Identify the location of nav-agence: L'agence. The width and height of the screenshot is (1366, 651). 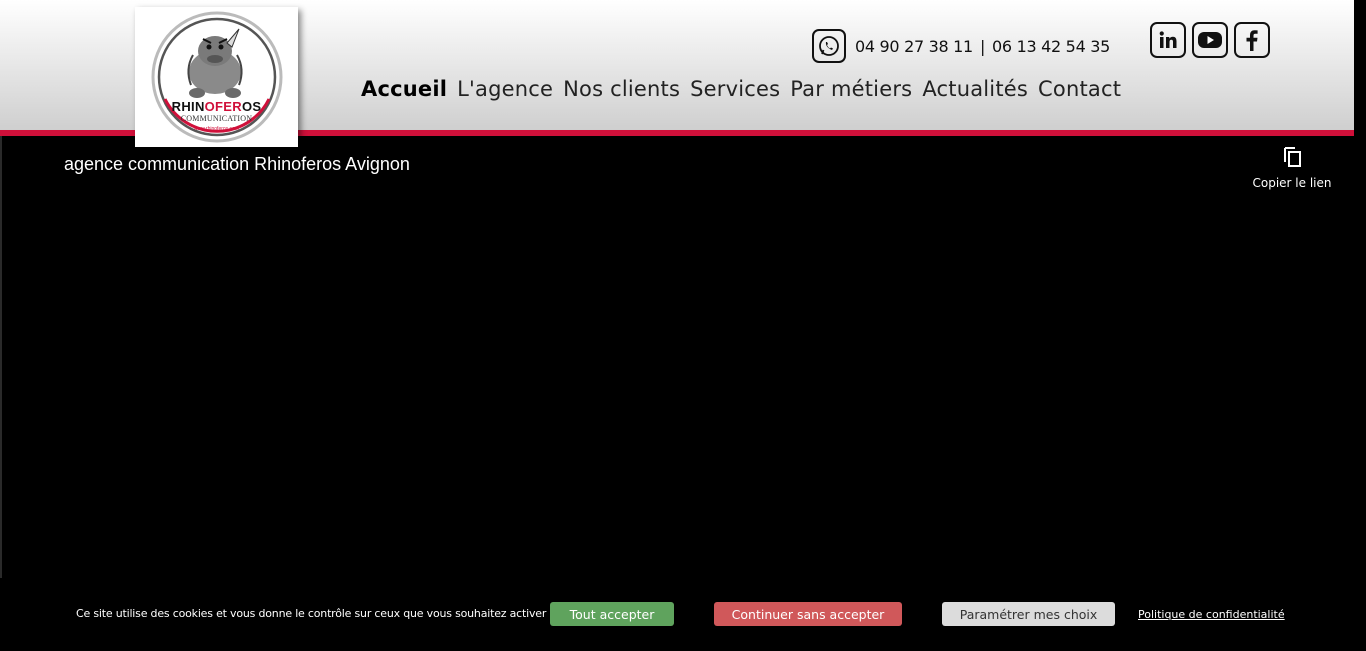
(505, 89).